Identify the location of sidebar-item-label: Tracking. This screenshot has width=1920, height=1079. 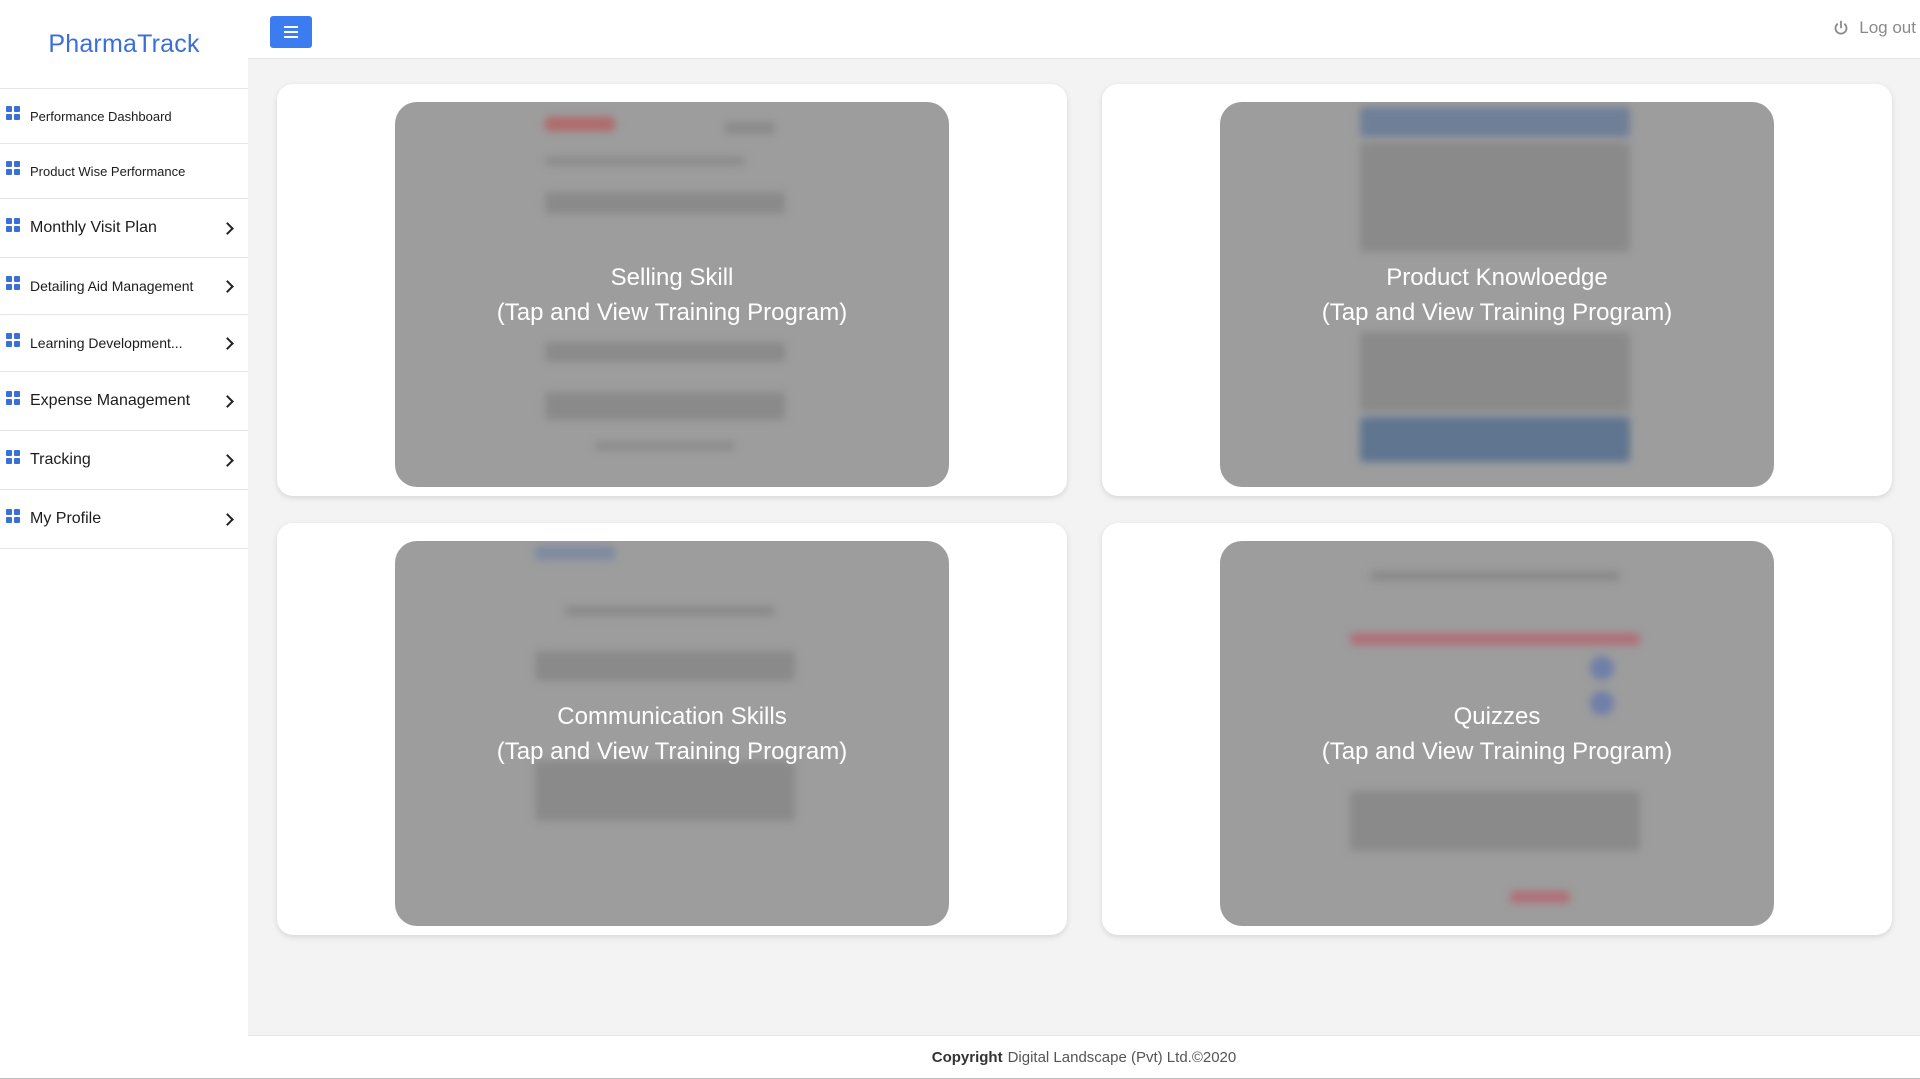
(60, 459).